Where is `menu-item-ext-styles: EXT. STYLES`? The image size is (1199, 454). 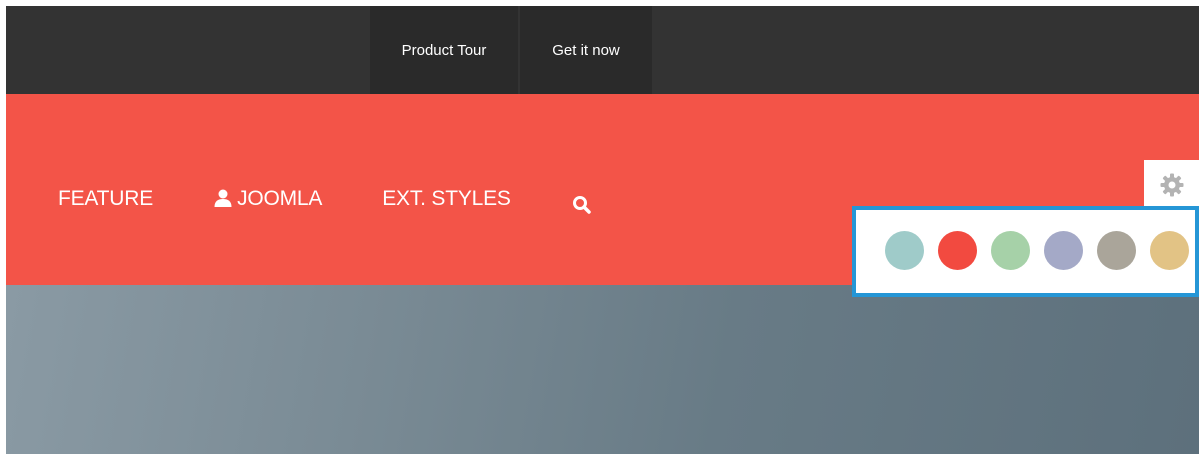 menu-item-ext-styles: EXT. STYLES is located at coordinates (446, 199).